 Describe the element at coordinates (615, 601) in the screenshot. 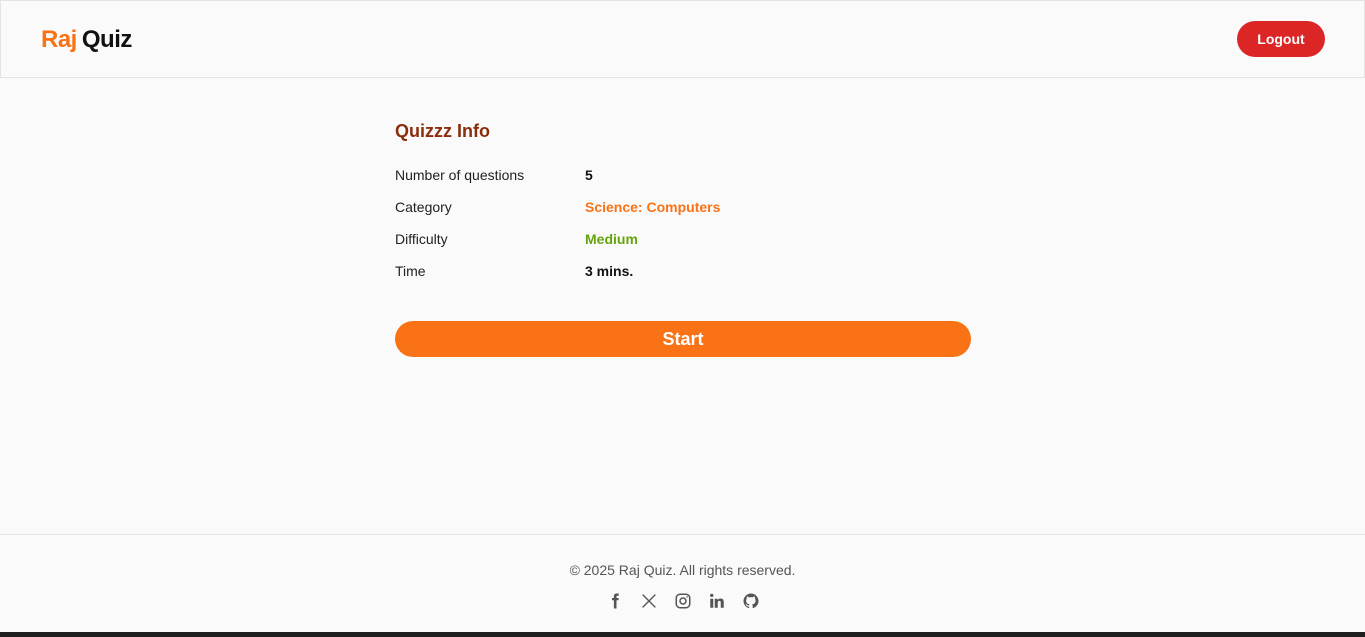

I see `facebook-icon` at that location.